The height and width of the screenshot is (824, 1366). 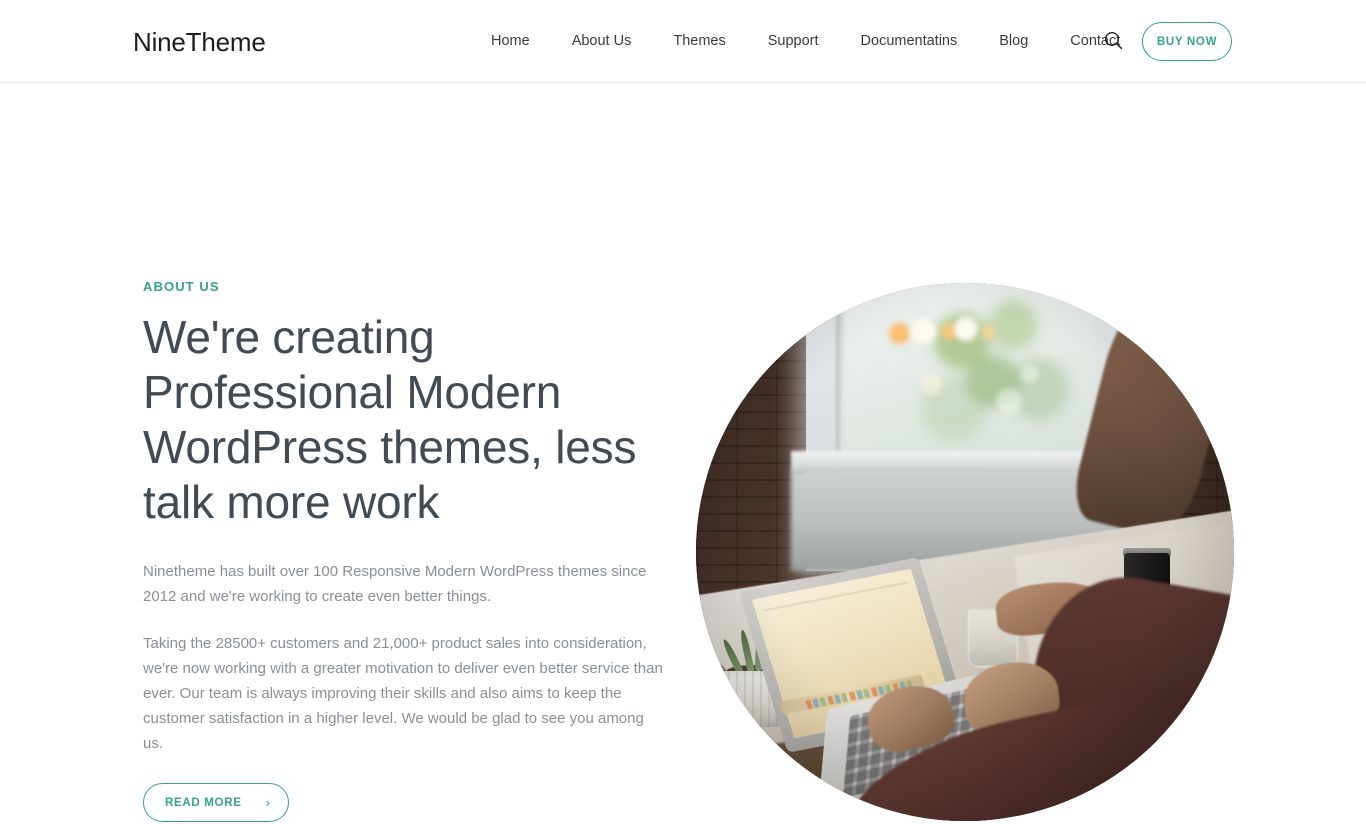 I want to click on brand-logo: NineTheme, so click(x=199, y=42).